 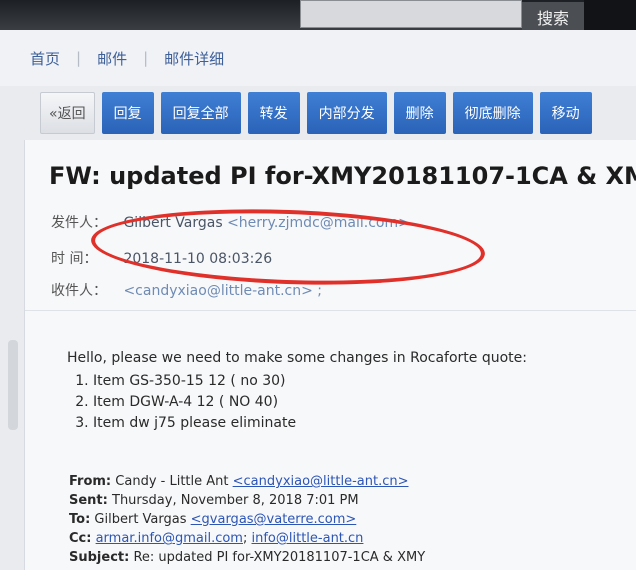 What do you see at coordinates (127, 113) in the screenshot?
I see `reply-button: 回复` at bounding box center [127, 113].